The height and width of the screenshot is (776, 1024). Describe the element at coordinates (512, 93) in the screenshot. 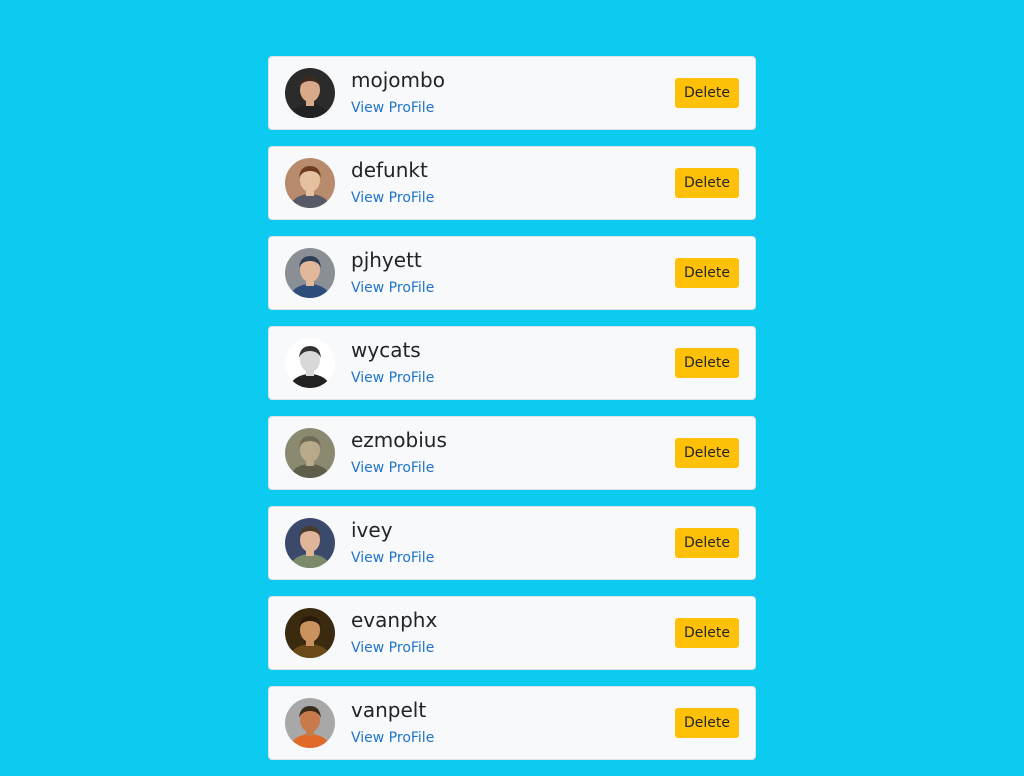

I see `user-card: mojombo View ProFile Delete` at that location.